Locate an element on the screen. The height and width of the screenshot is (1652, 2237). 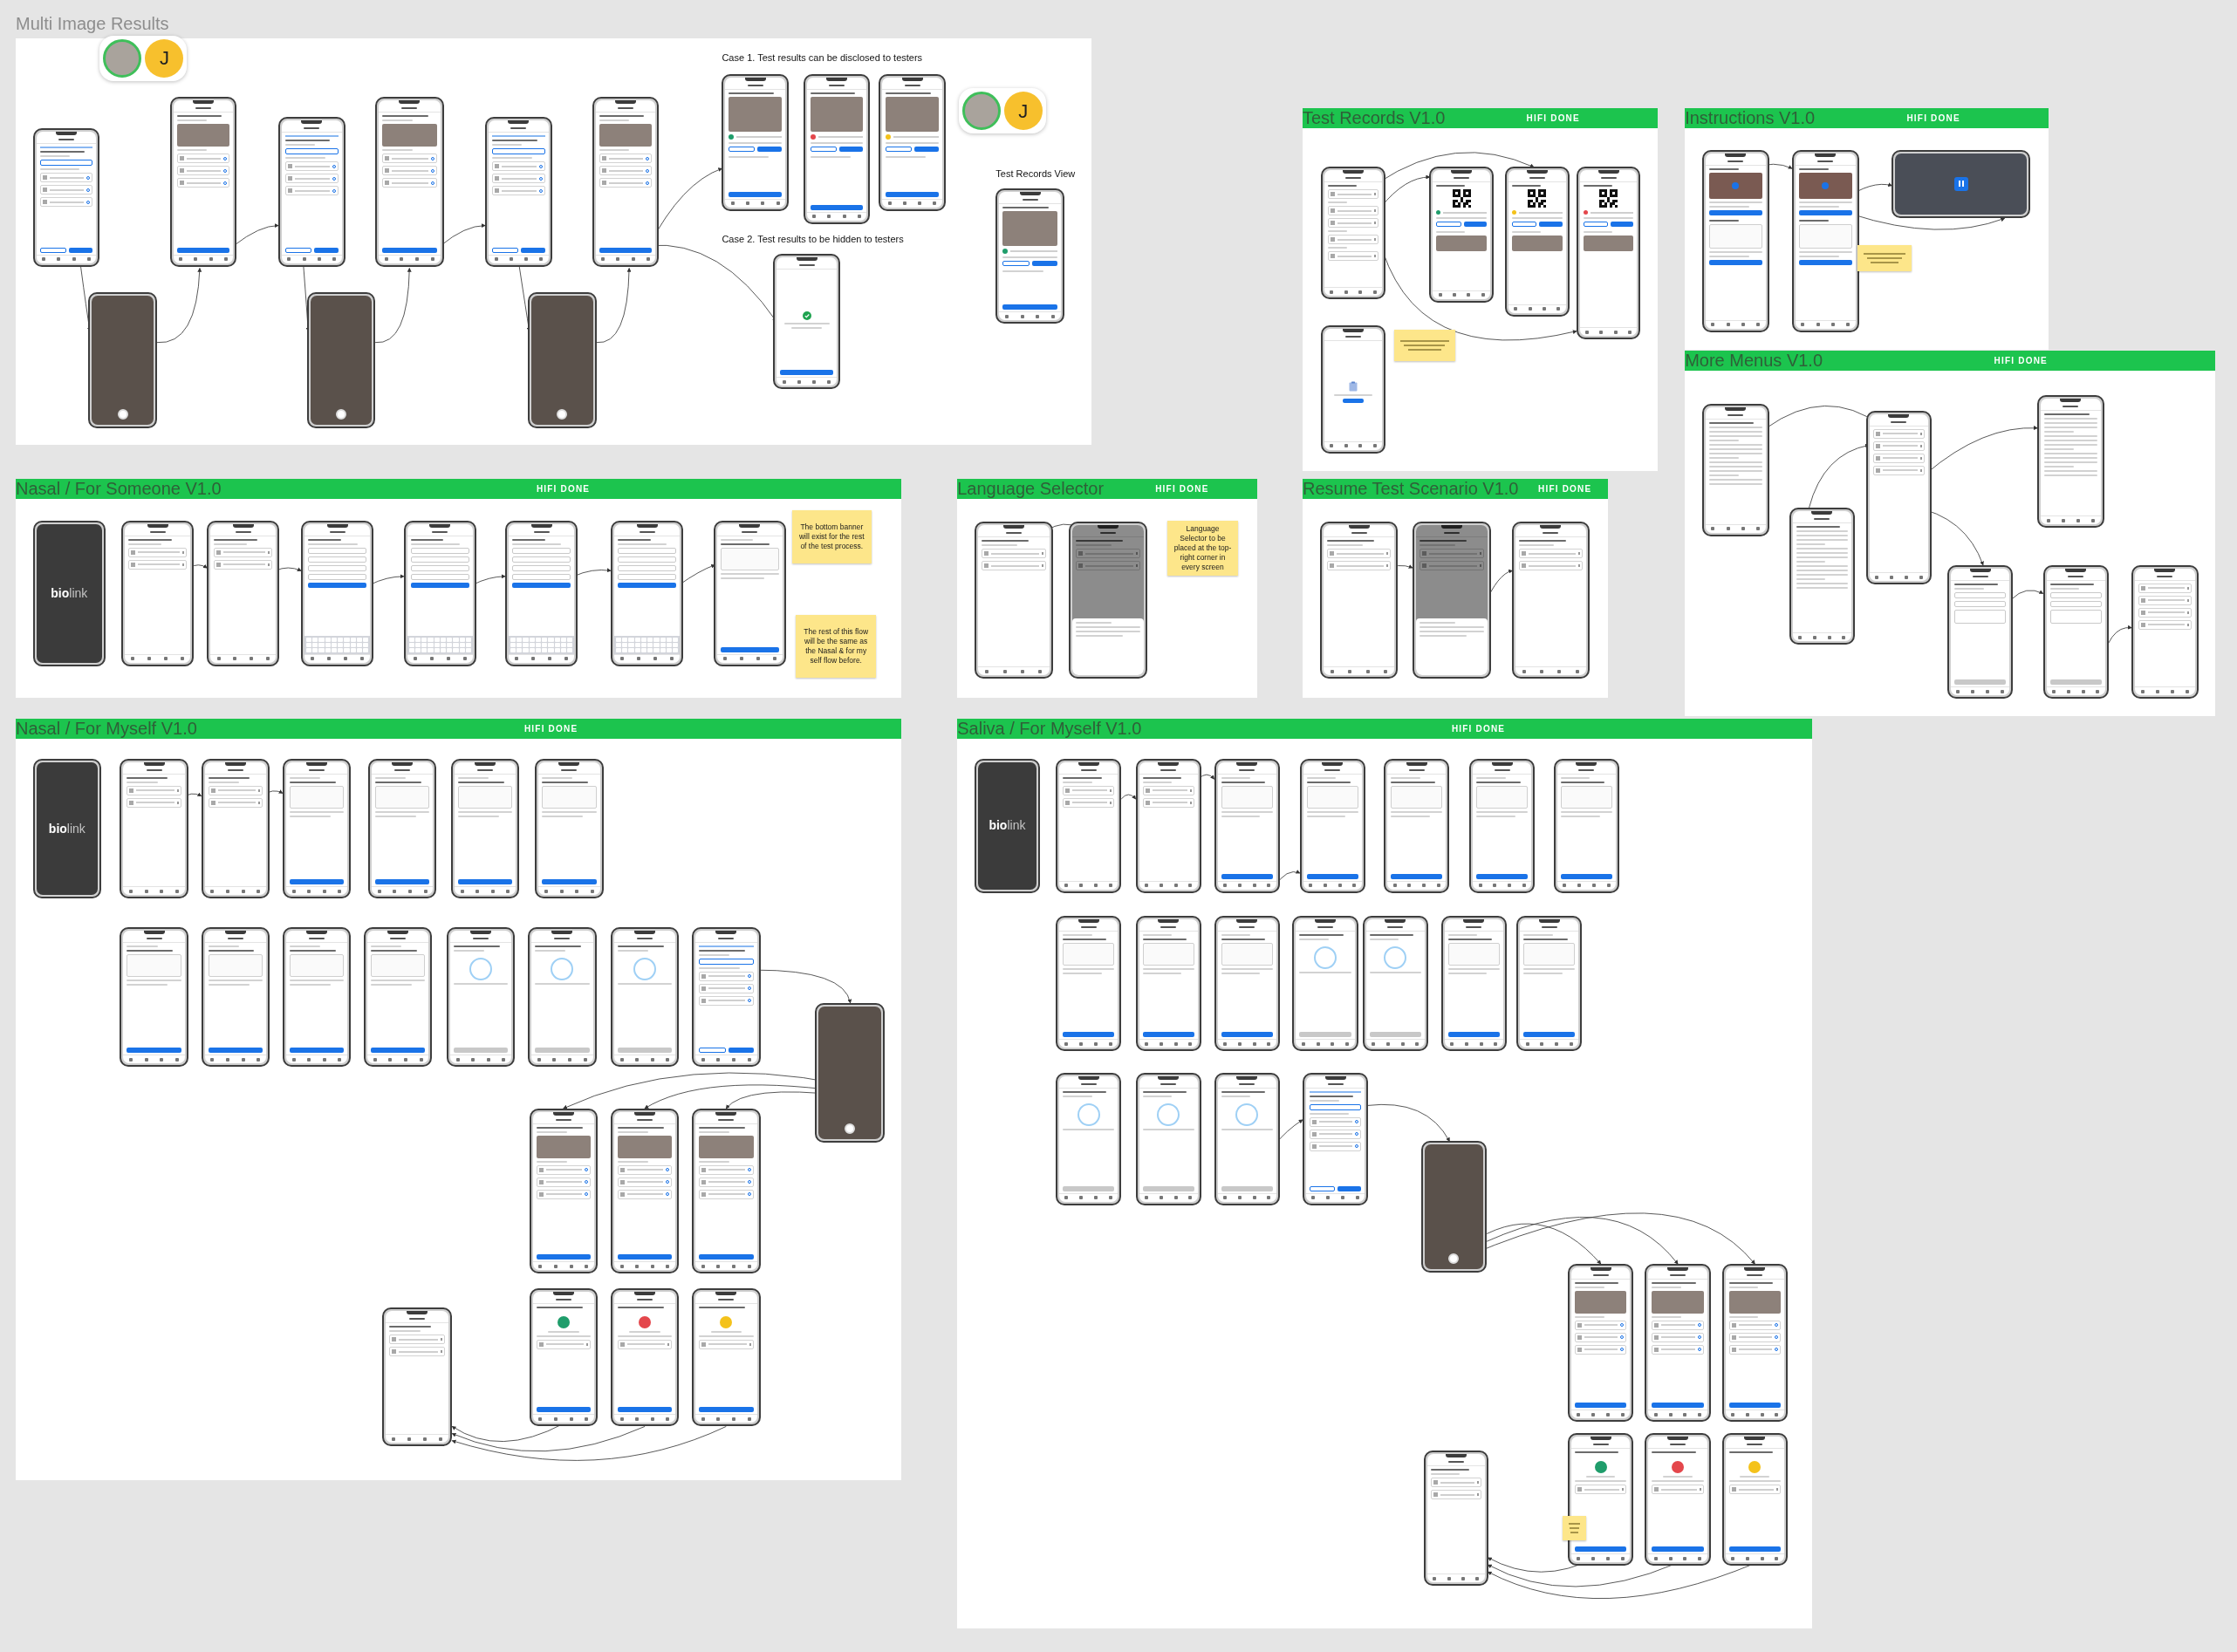
section-title: Instructions V1.0 is located at coordinates (1750, 118).